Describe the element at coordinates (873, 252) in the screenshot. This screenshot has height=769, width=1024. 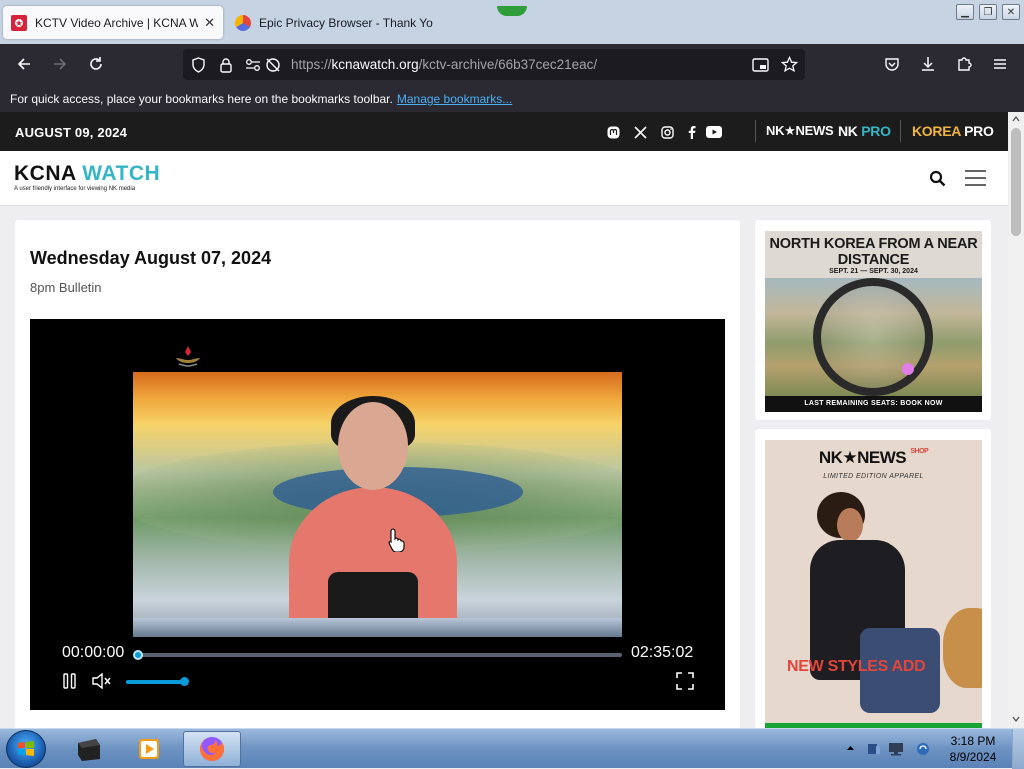
I see `ad-title: NORTH KOREA FROM A NEAR DISTANCE` at that location.